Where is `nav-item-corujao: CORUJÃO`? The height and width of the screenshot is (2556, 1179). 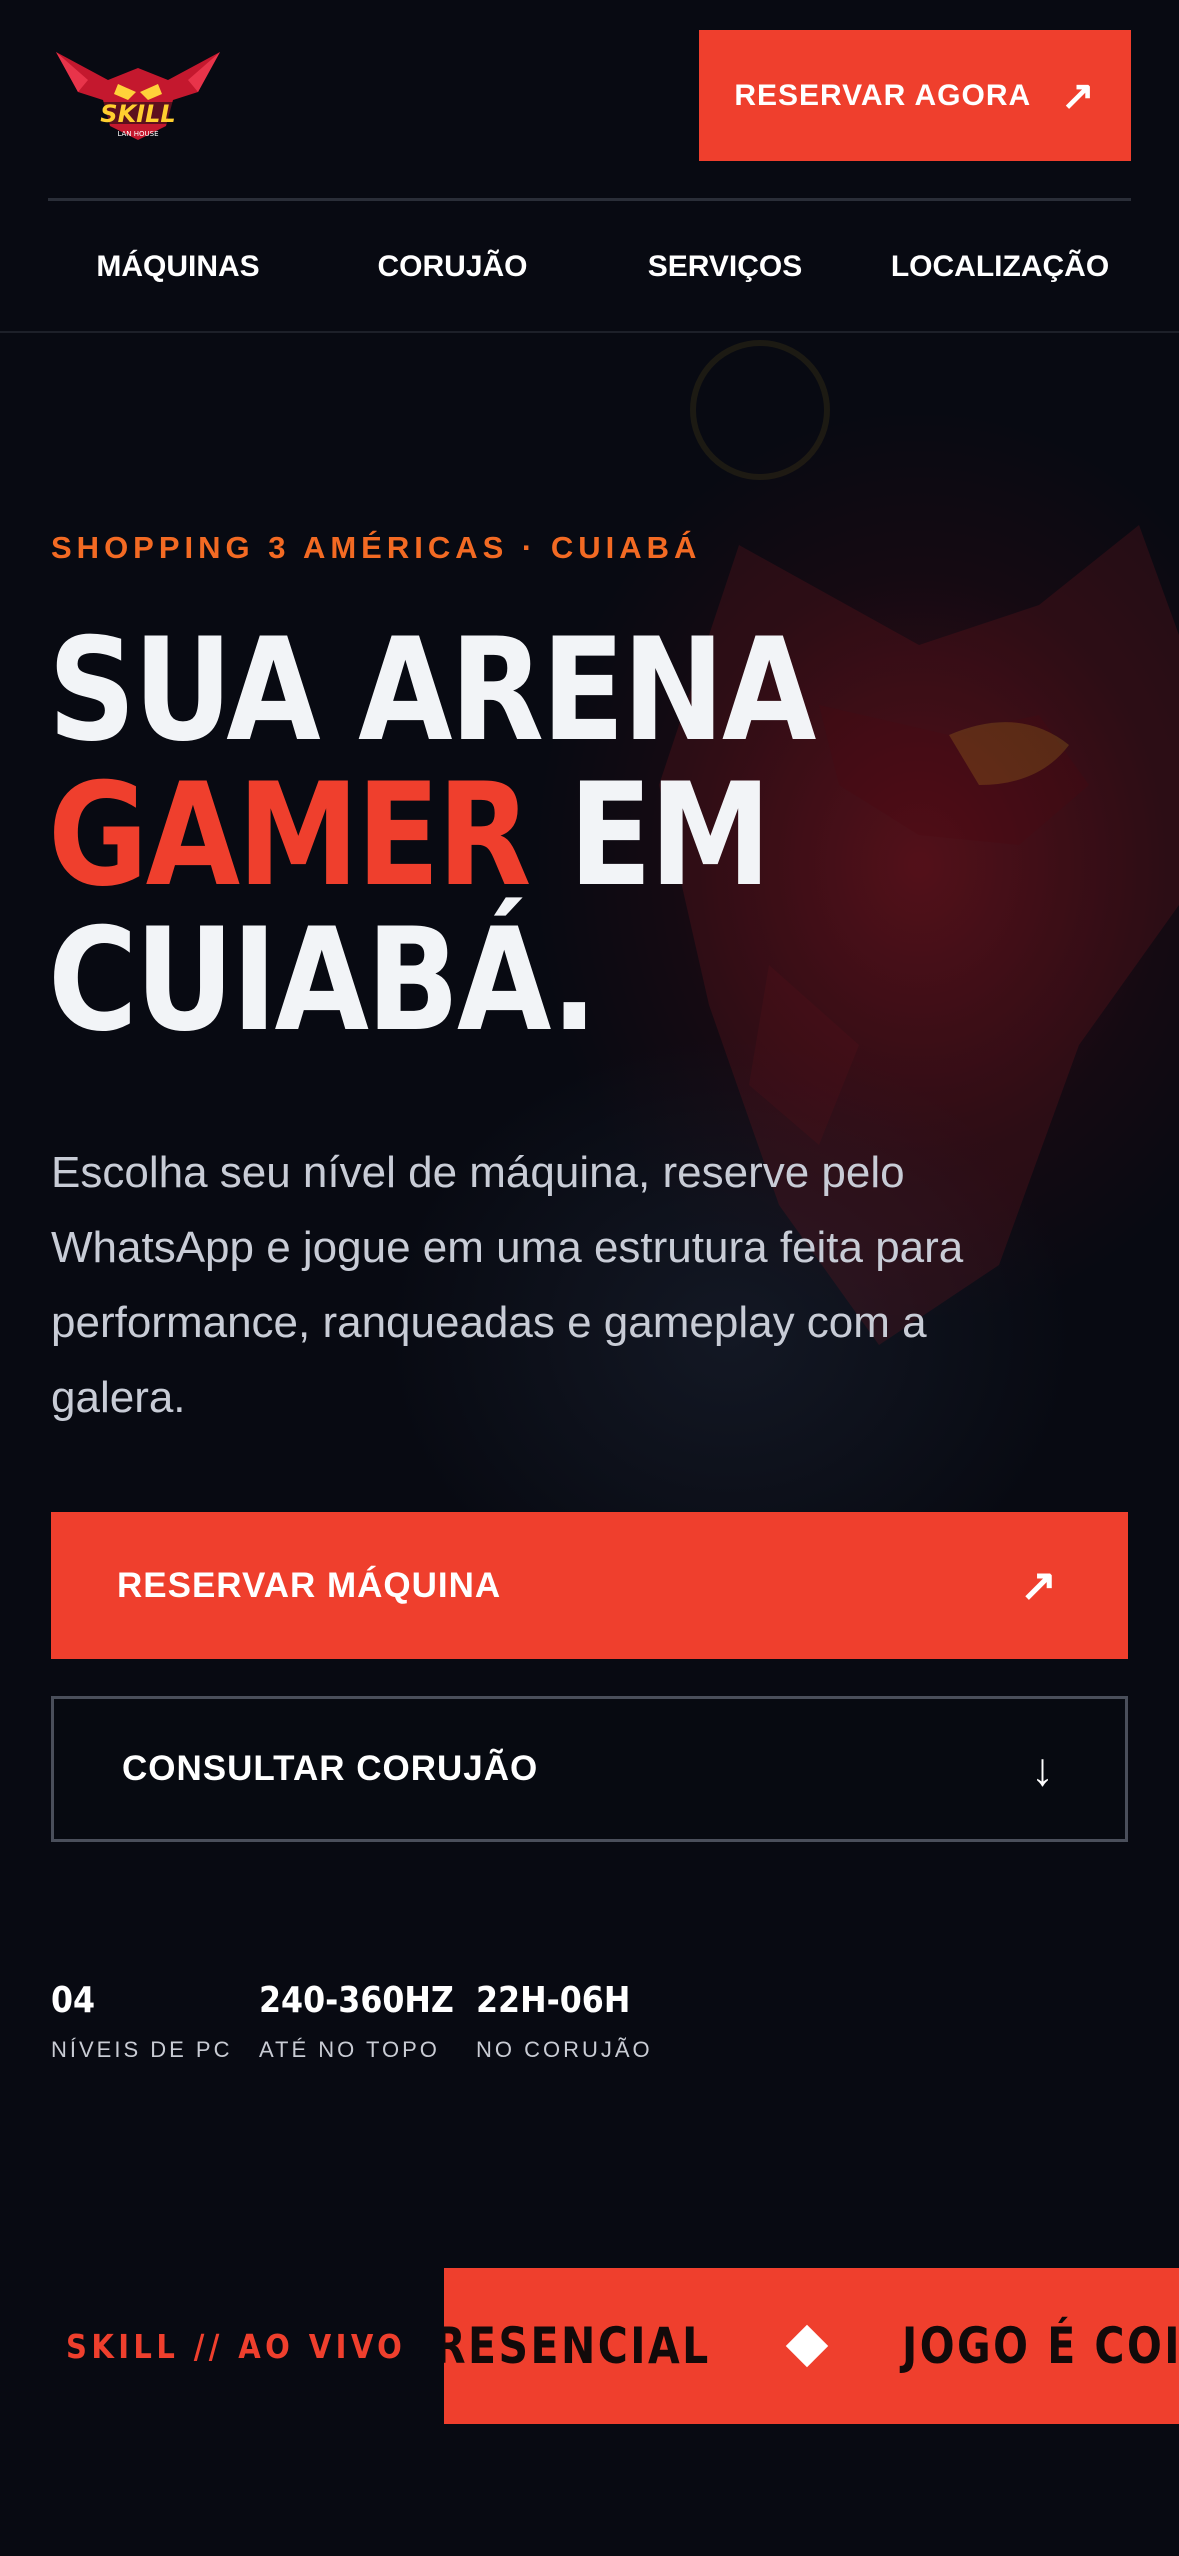 nav-item-corujao: CORUJÃO is located at coordinates (452, 267).